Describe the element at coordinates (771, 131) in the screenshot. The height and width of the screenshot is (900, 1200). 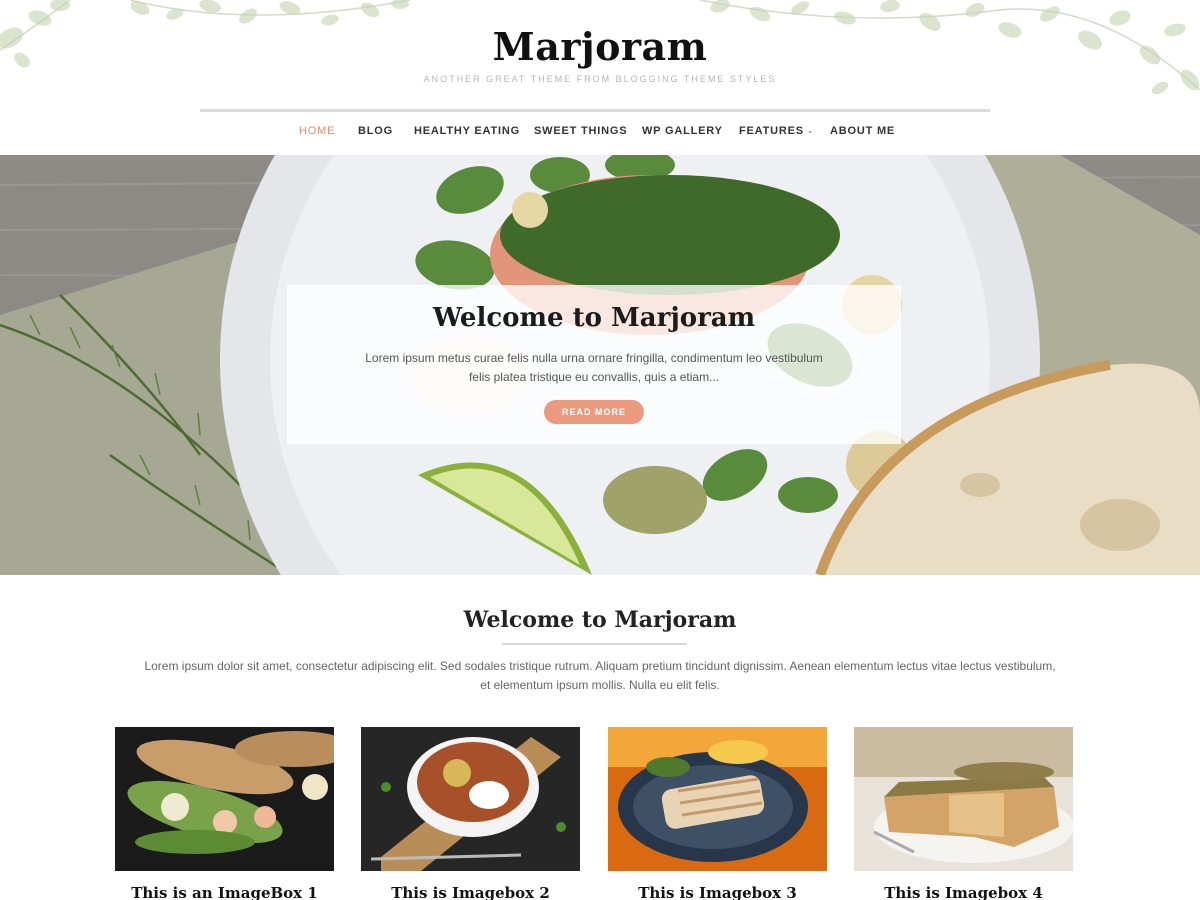
I see `nav-item-features-label: FEATURES` at that location.